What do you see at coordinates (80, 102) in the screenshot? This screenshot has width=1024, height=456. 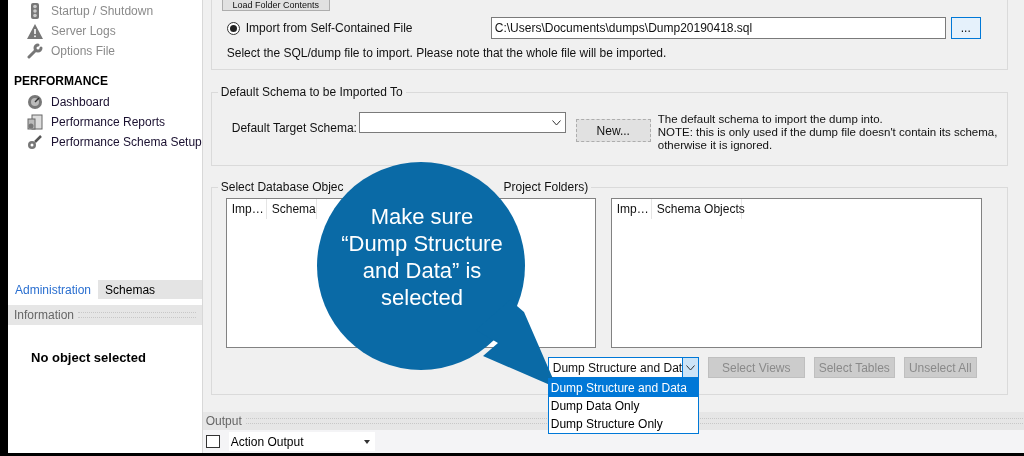 I see `sidebar-item: Dashboard` at bounding box center [80, 102].